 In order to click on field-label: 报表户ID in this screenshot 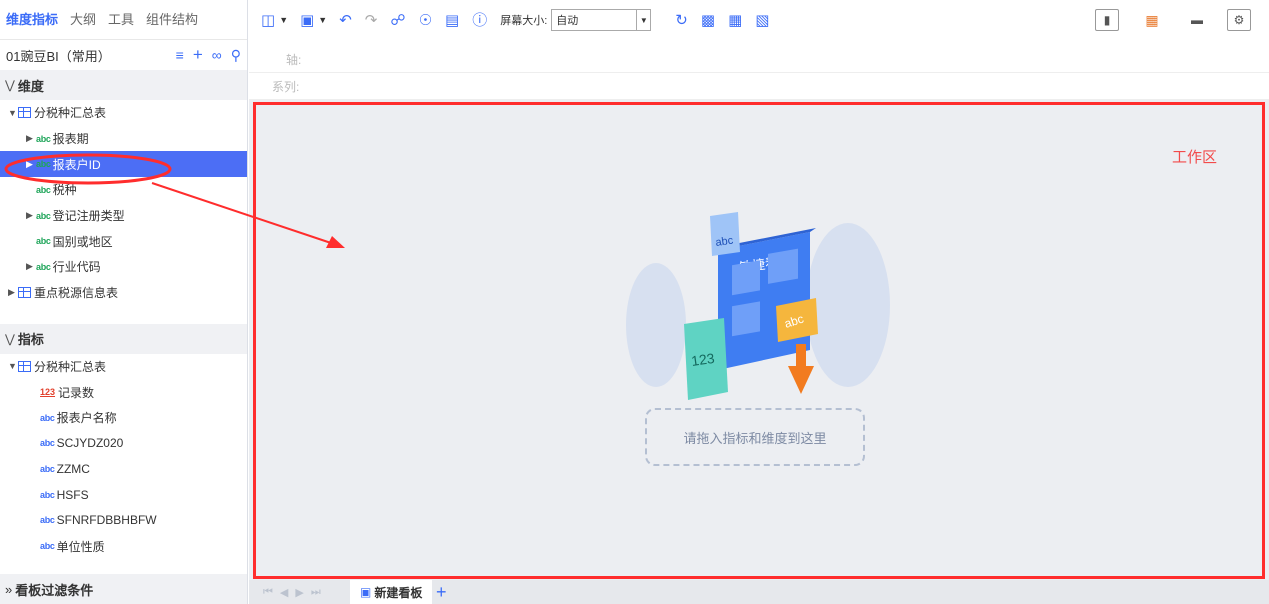, I will do `click(76, 164)`.